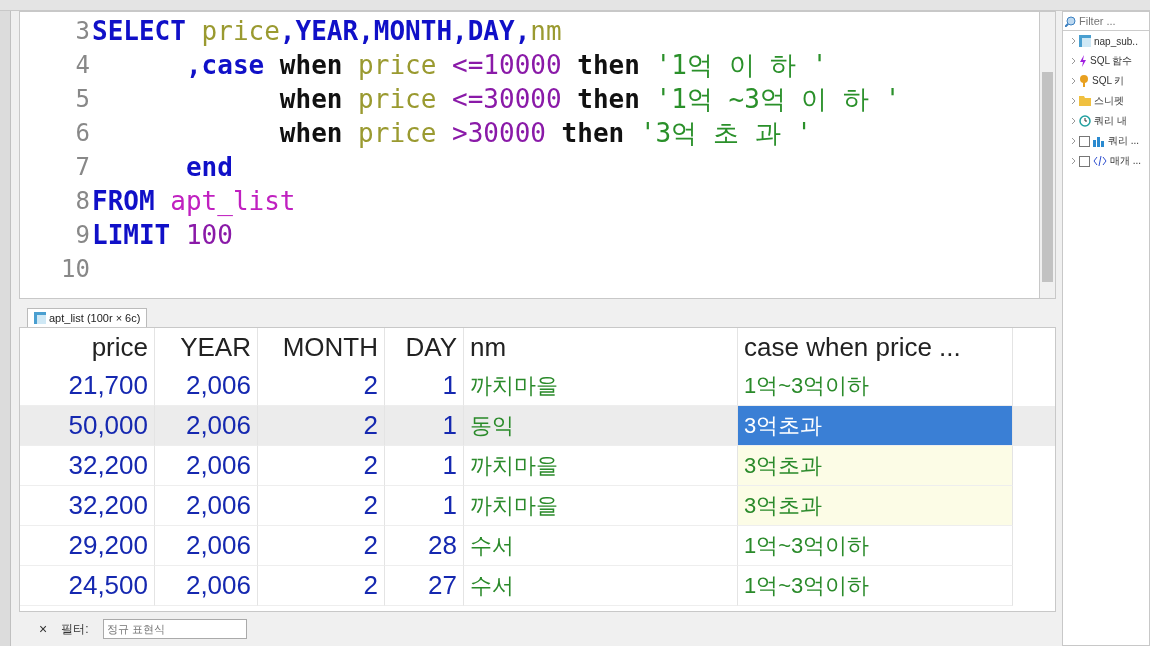 This screenshot has width=1150, height=646. Describe the element at coordinates (87, 546) in the screenshot. I see `table-cell: 29,200` at that location.